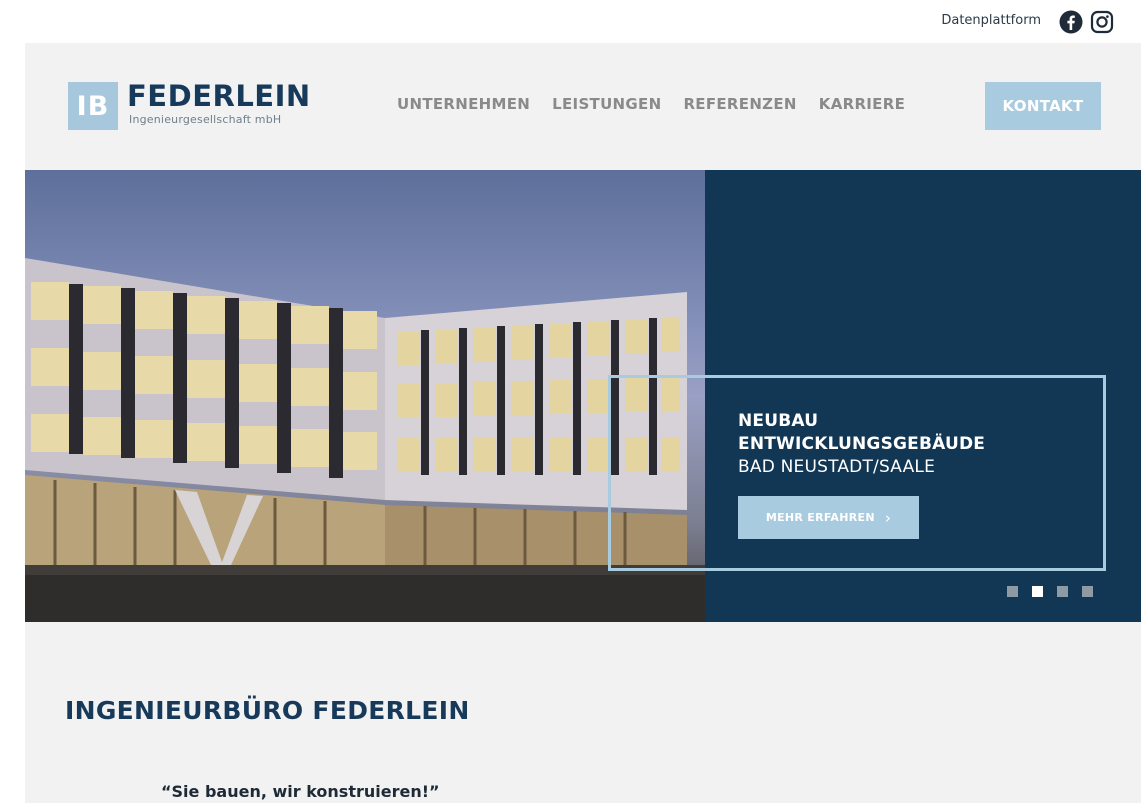 This screenshot has width=1141, height=803. I want to click on contact-button: KONTAKT, so click(1043, 106).